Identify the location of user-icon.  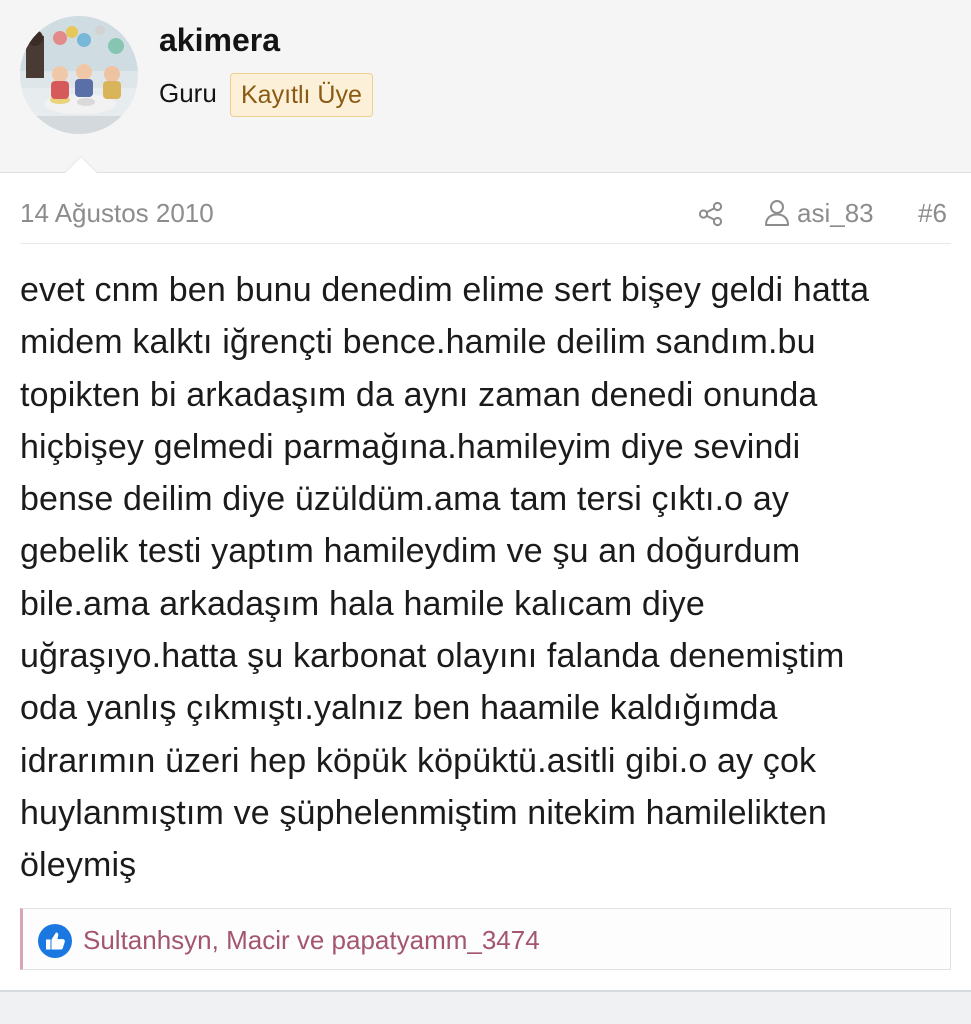
(777, 213).